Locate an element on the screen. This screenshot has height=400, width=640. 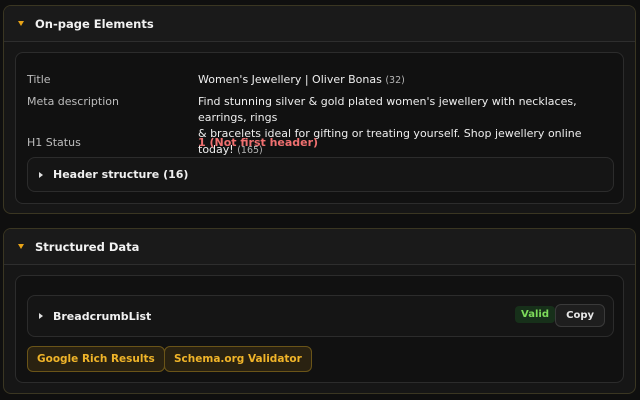
onpage-panel-header: On-page Elements is located at coordinates (319, 24).